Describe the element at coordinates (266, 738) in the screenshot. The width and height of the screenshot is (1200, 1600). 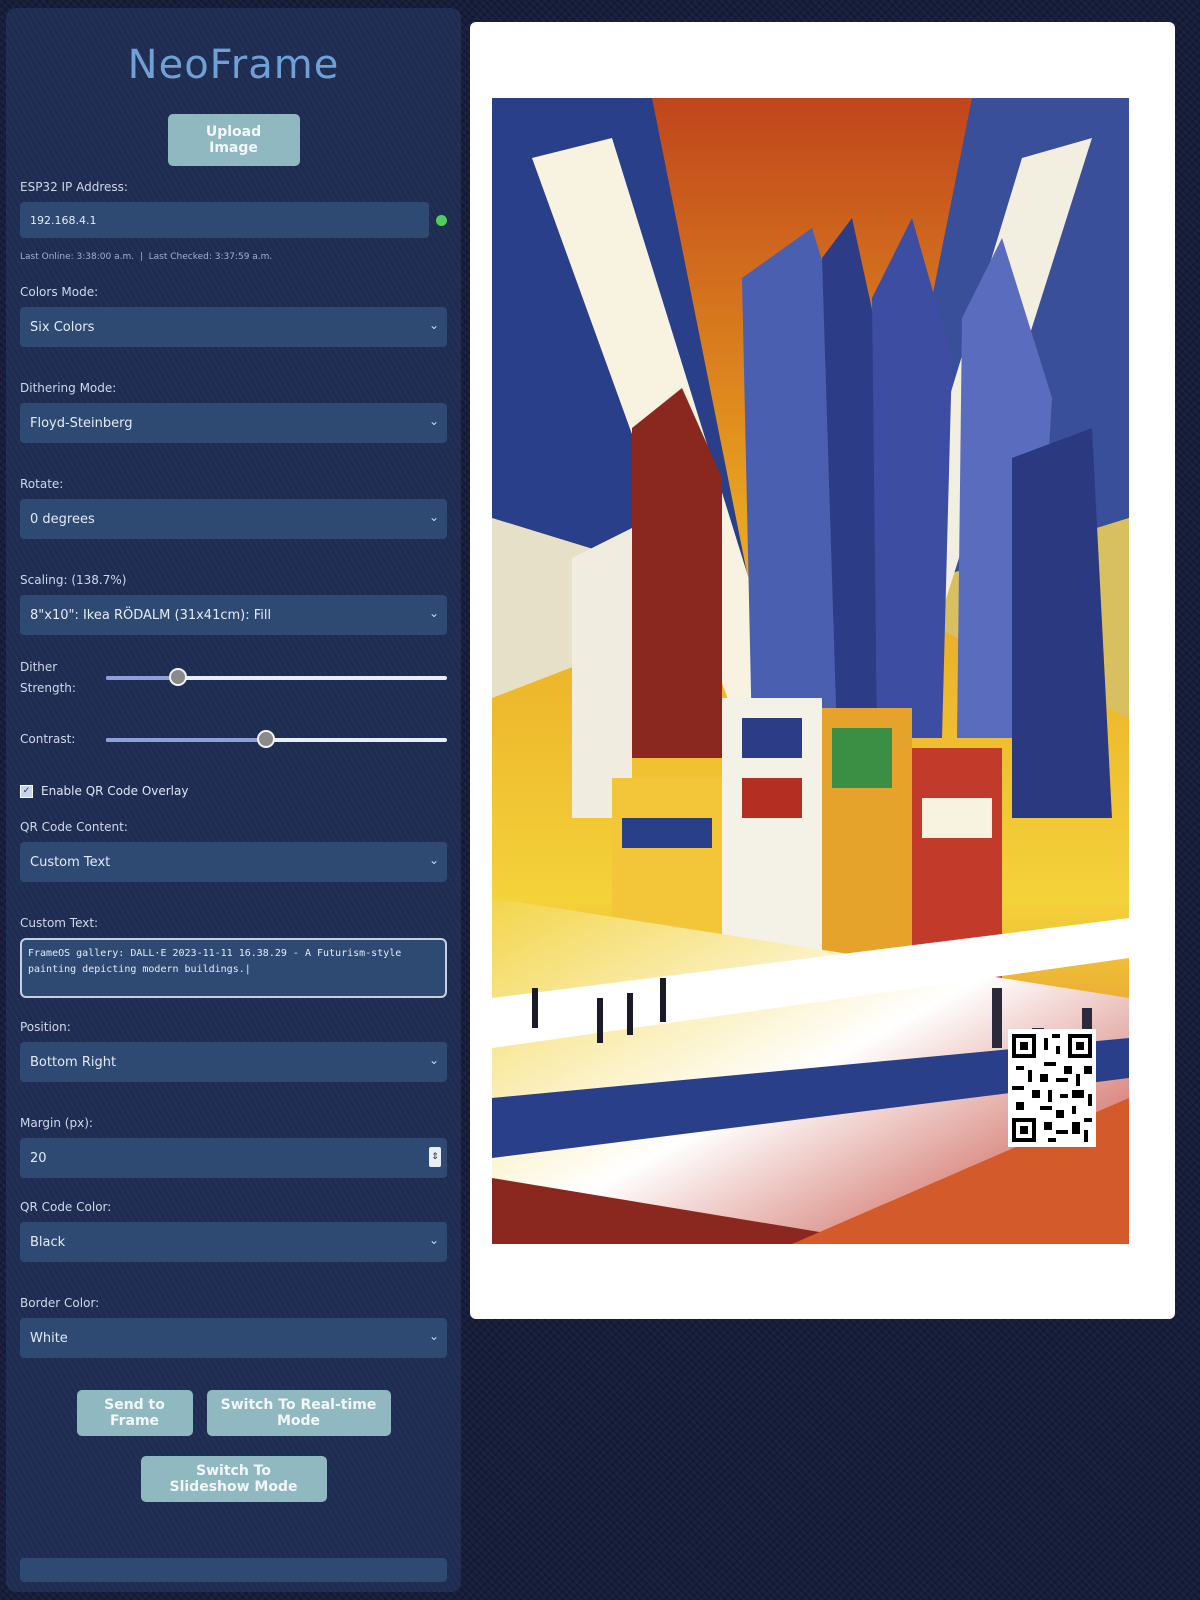
I see `contrast-thumb` at that location.